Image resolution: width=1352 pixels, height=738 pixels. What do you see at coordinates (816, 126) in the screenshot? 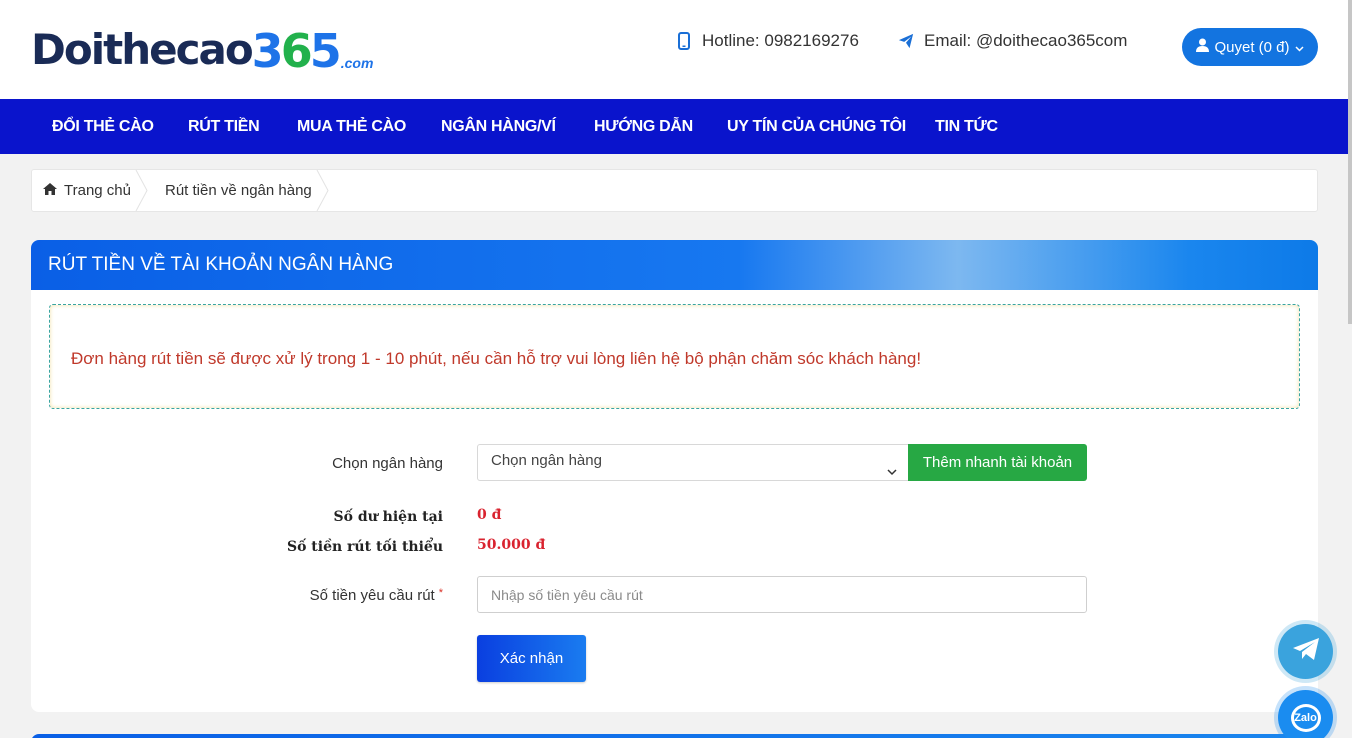
I see `nav-item-uy-tin: UY TÍN CỦA CHÚNG TÔI` at bounding box center [816, 126].